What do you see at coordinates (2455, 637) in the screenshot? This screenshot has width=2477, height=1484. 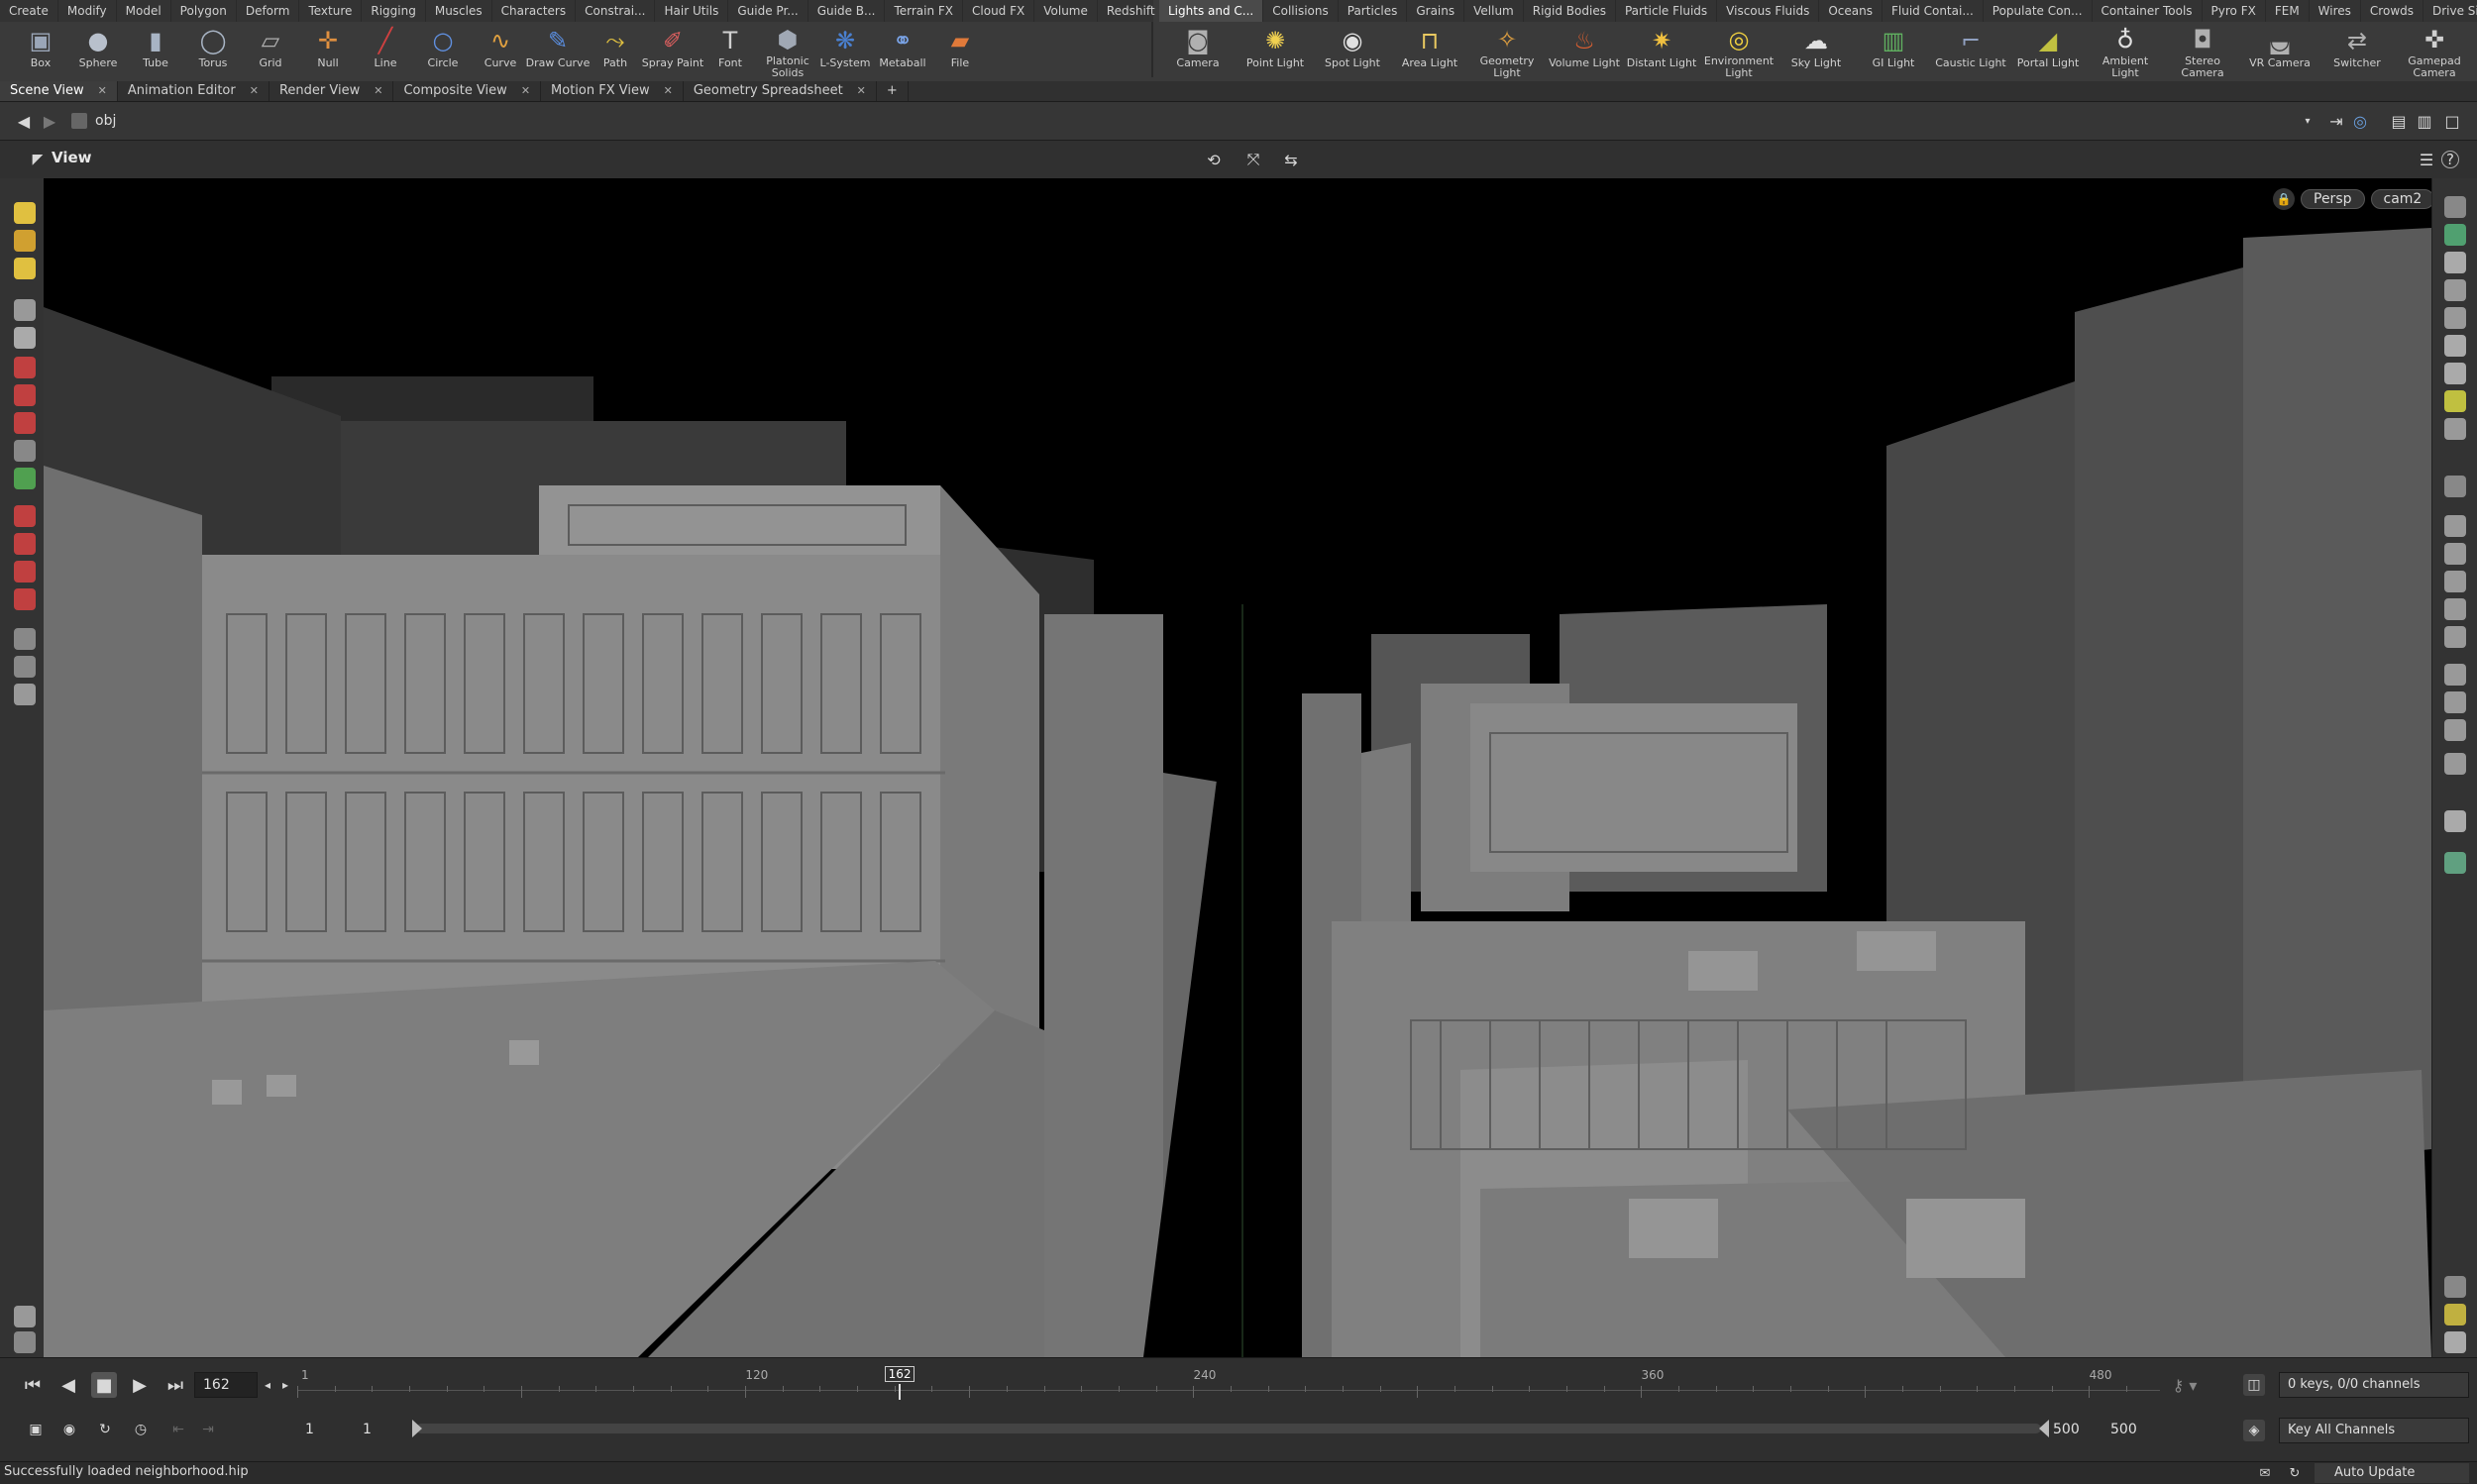 I see `particle-icon` at bounding box center [2455, 637].